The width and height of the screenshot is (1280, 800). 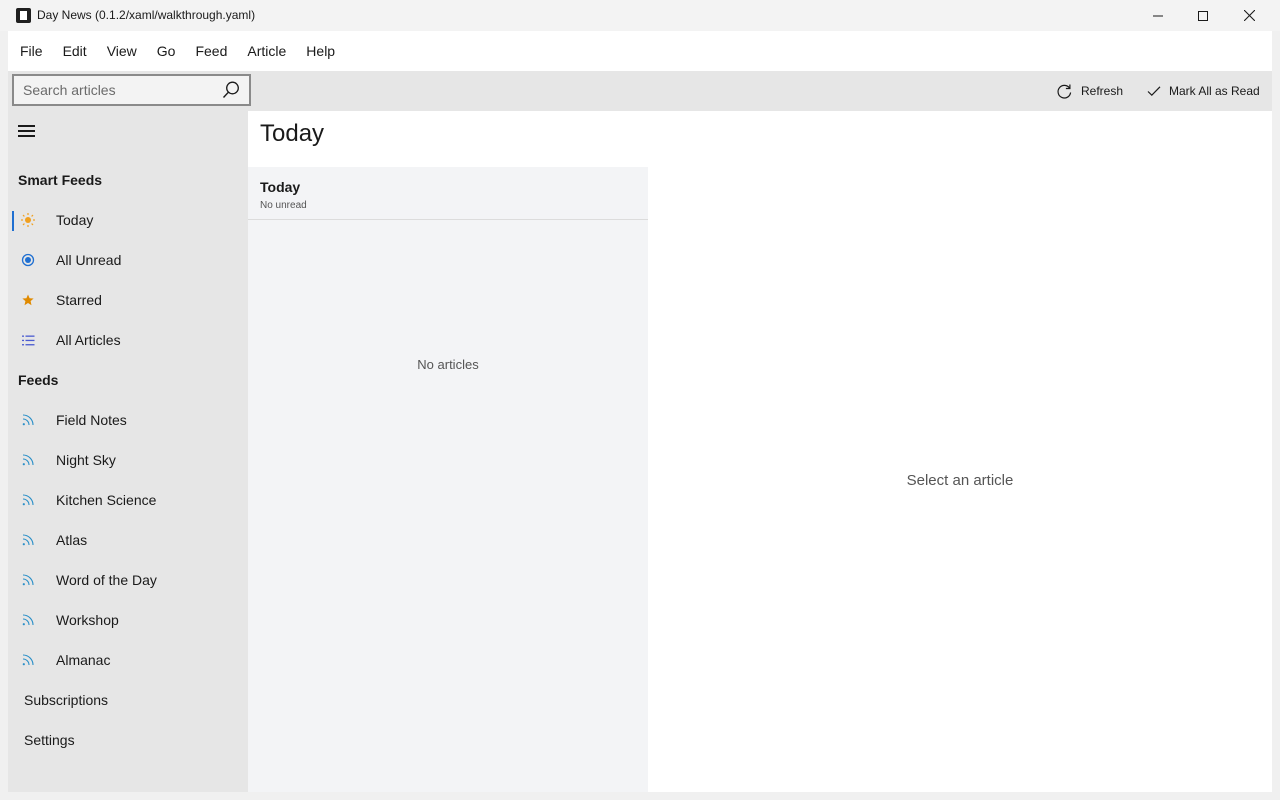 I want to click on menu-file: File, so click(x=31, y=51).